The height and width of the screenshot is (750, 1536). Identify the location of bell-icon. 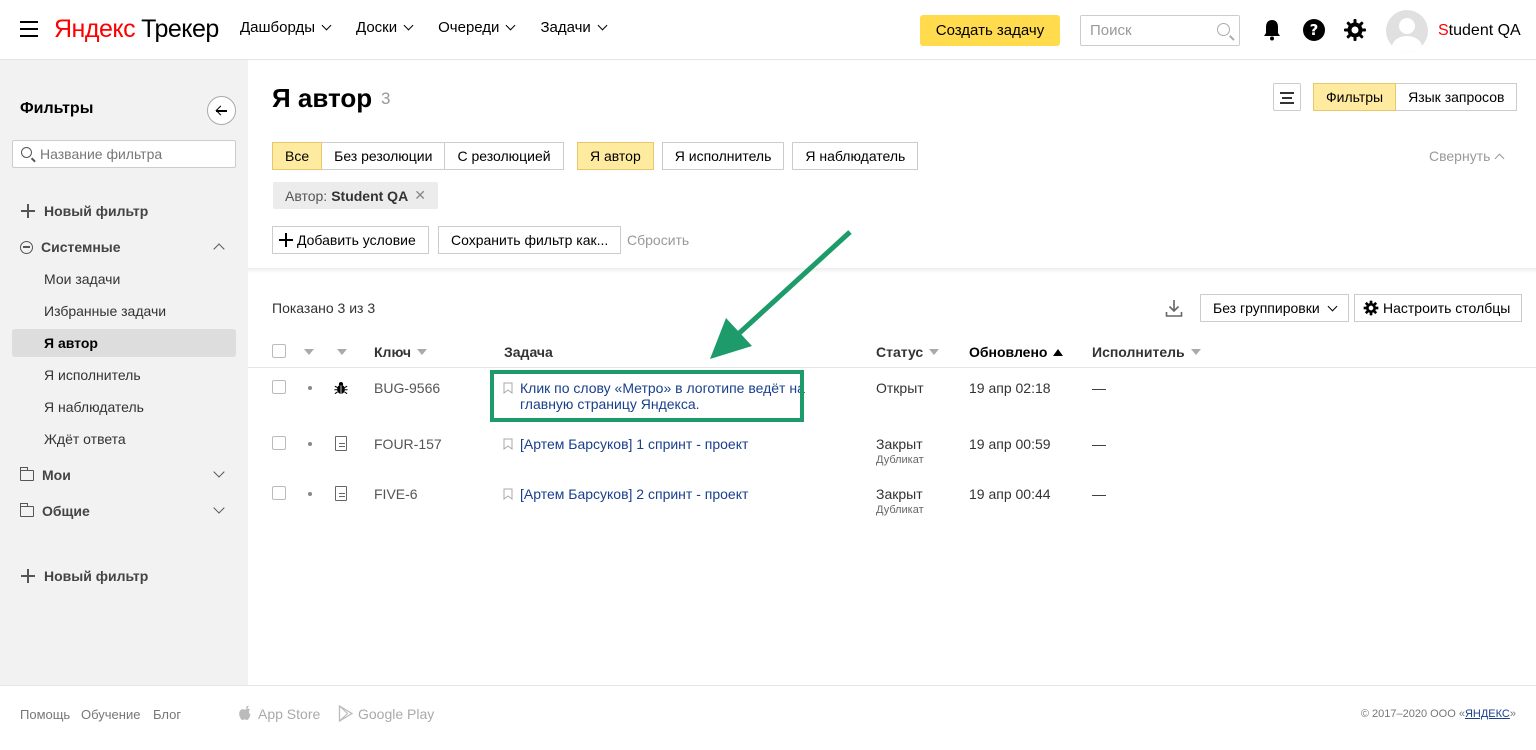
(1272, 30).